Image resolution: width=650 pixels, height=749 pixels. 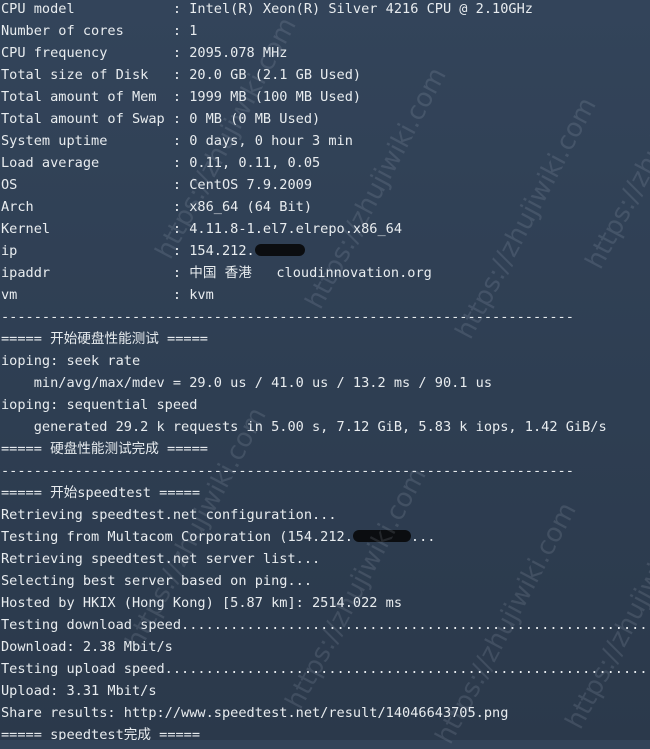 I want to click on terminal-line: ===== speedtest完成 =====, so click(x=101, y=733).